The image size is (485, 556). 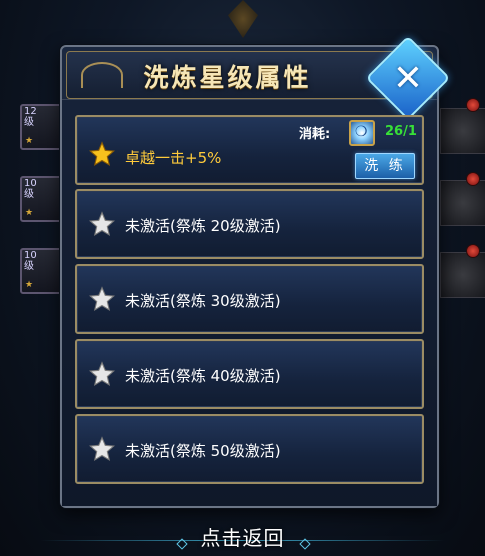 I want to click on cost-count: 26/1, so click(x=401, y=131).